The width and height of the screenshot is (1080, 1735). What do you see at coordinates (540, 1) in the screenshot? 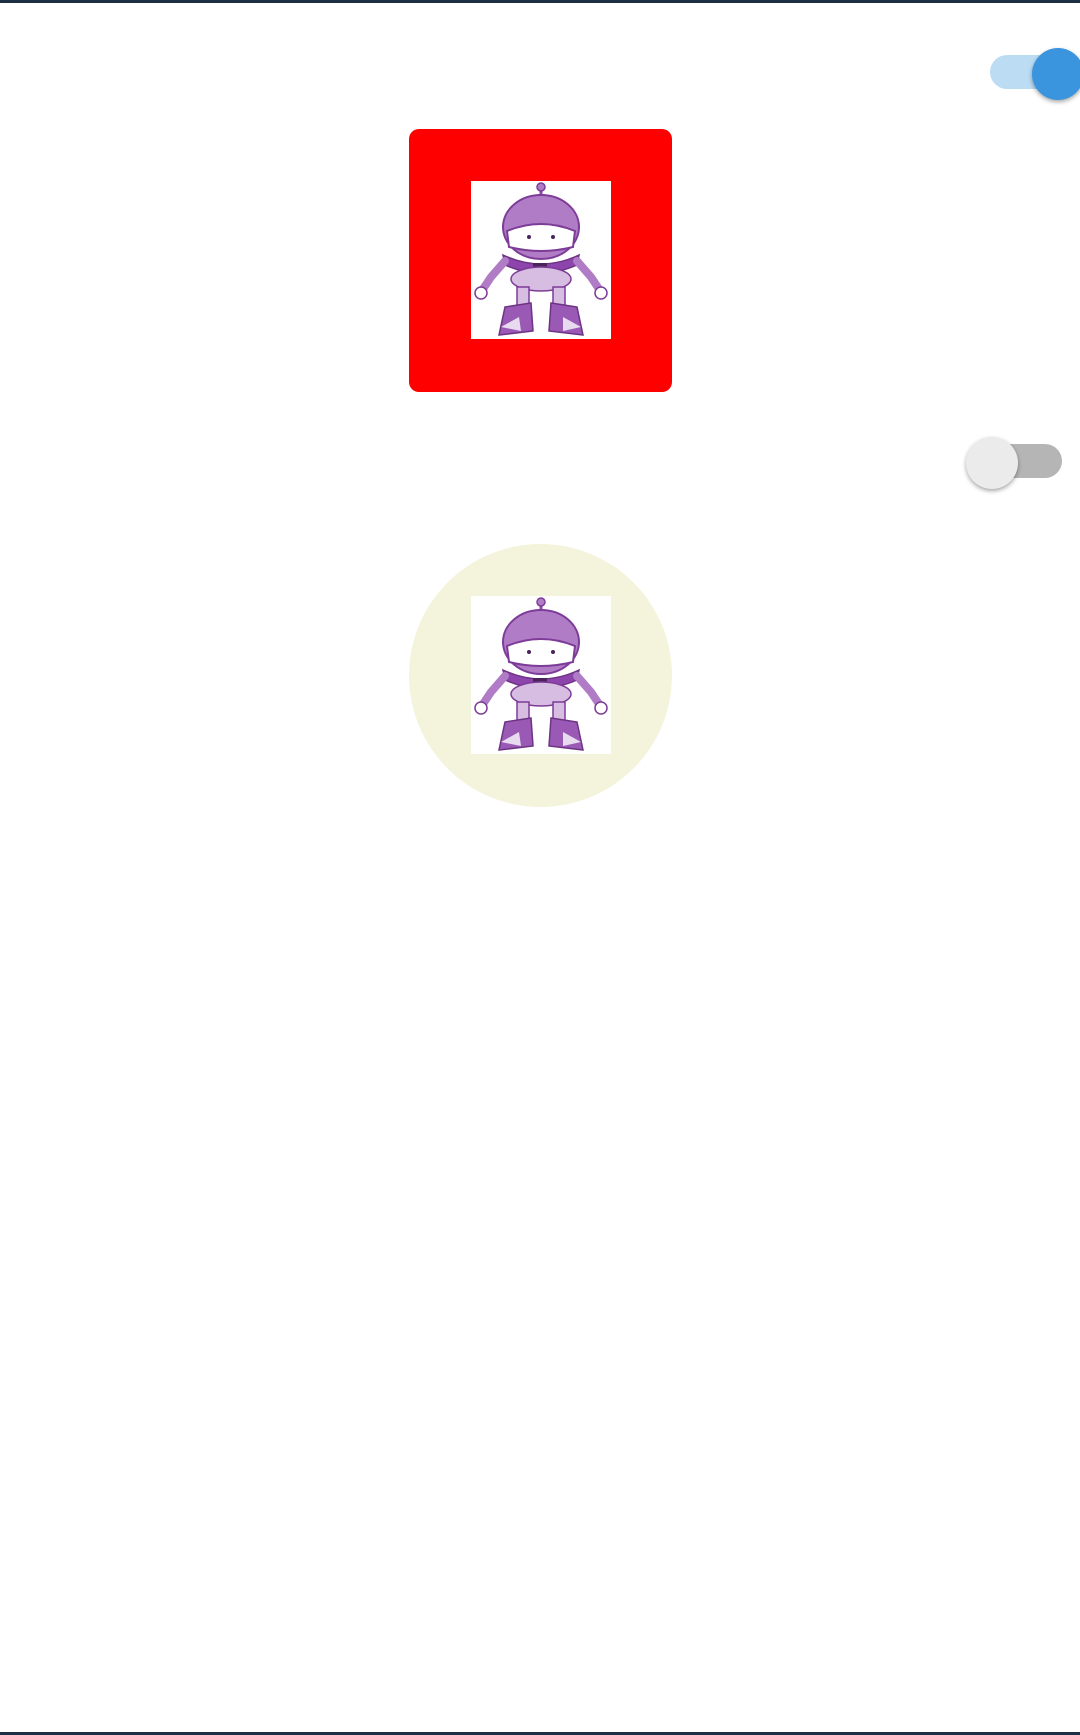
I see `status-bar-edge` at bounding box center [540, 1].